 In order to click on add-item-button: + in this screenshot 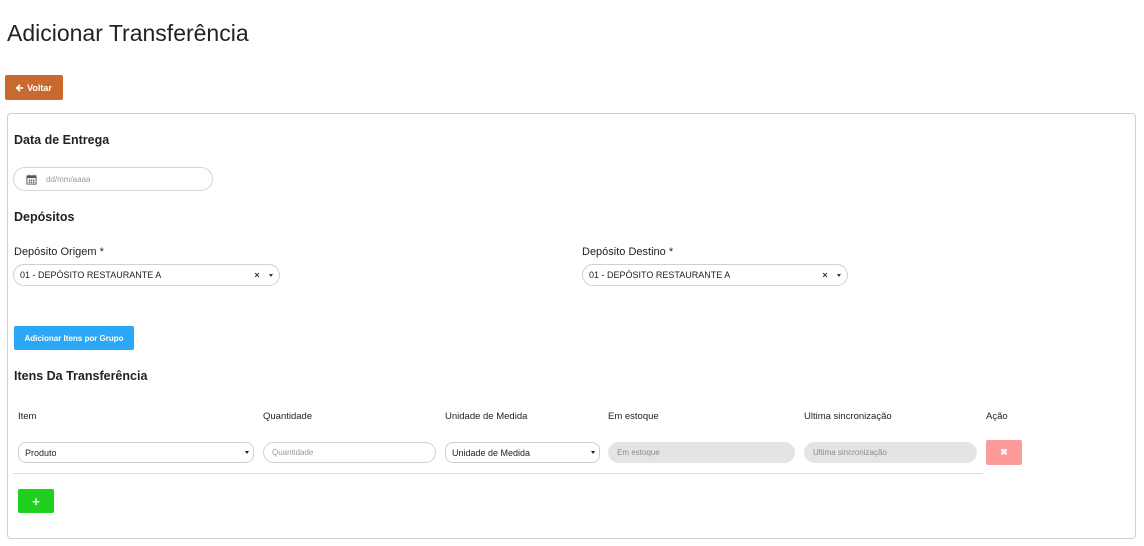, I will do `click(36, 501)`.